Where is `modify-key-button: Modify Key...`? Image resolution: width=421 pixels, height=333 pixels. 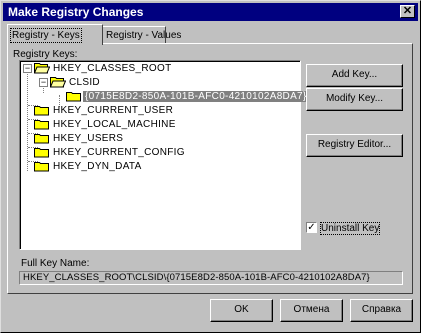 modify-key-button: Modify Key... is located at coordinates (354, 99).